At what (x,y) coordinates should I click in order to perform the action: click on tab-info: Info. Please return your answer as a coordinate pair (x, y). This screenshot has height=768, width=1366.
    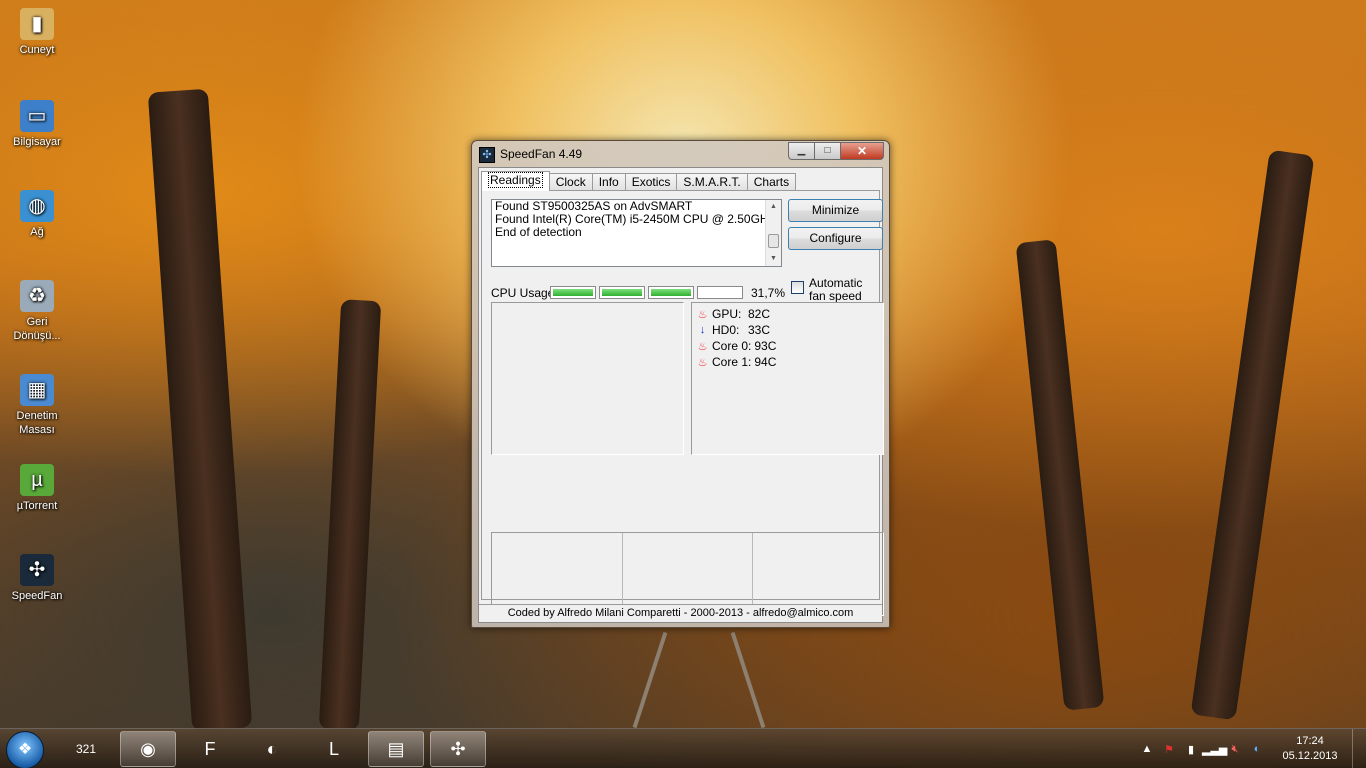
    Looking at the image, I should click on (608, 182).